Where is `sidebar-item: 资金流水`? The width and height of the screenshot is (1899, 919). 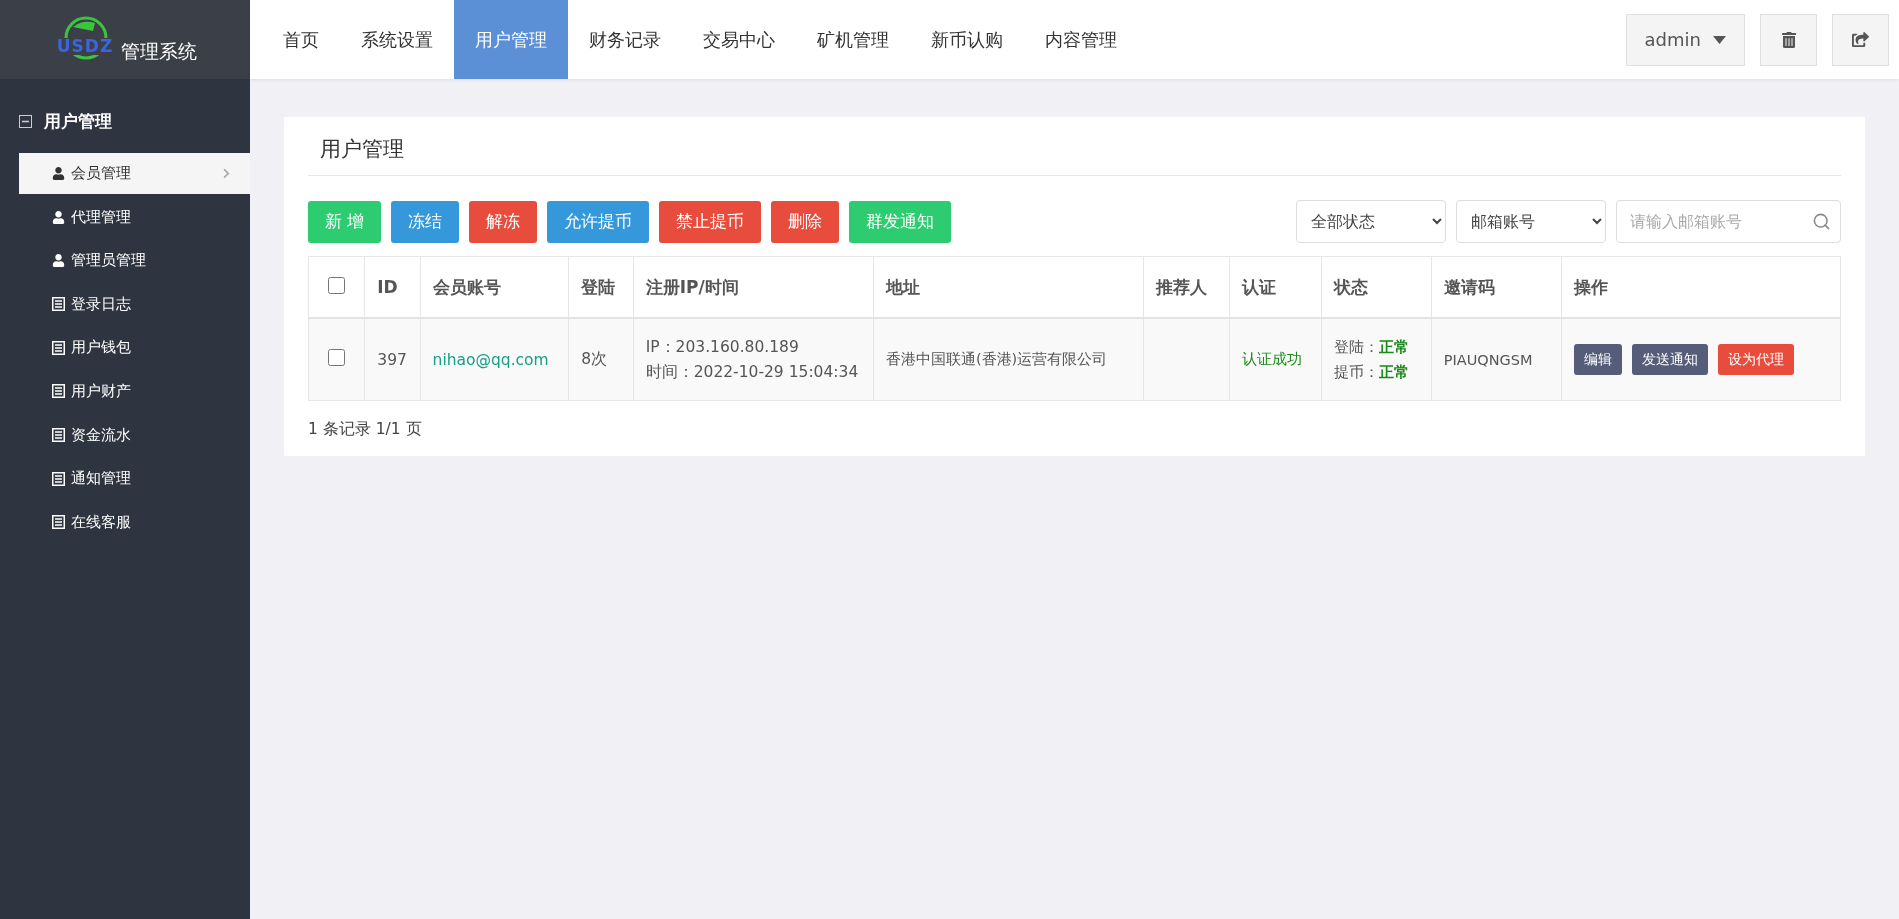 sidebar-item: 资金流水 is located at coordinates (134, 435).